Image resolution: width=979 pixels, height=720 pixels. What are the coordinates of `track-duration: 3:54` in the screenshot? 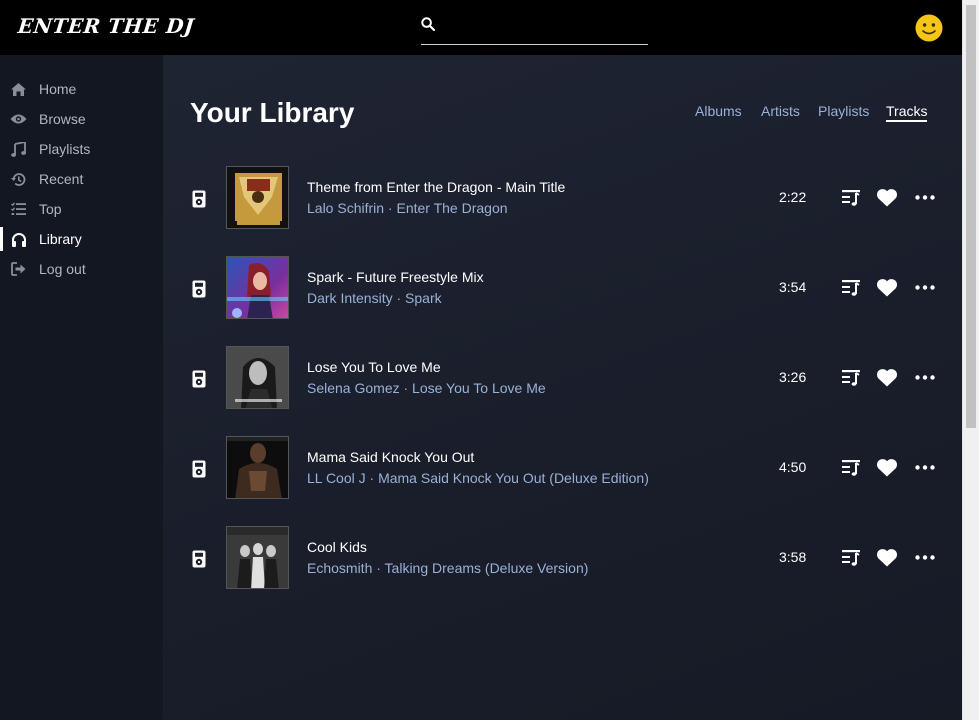 It's located at (793, 287).